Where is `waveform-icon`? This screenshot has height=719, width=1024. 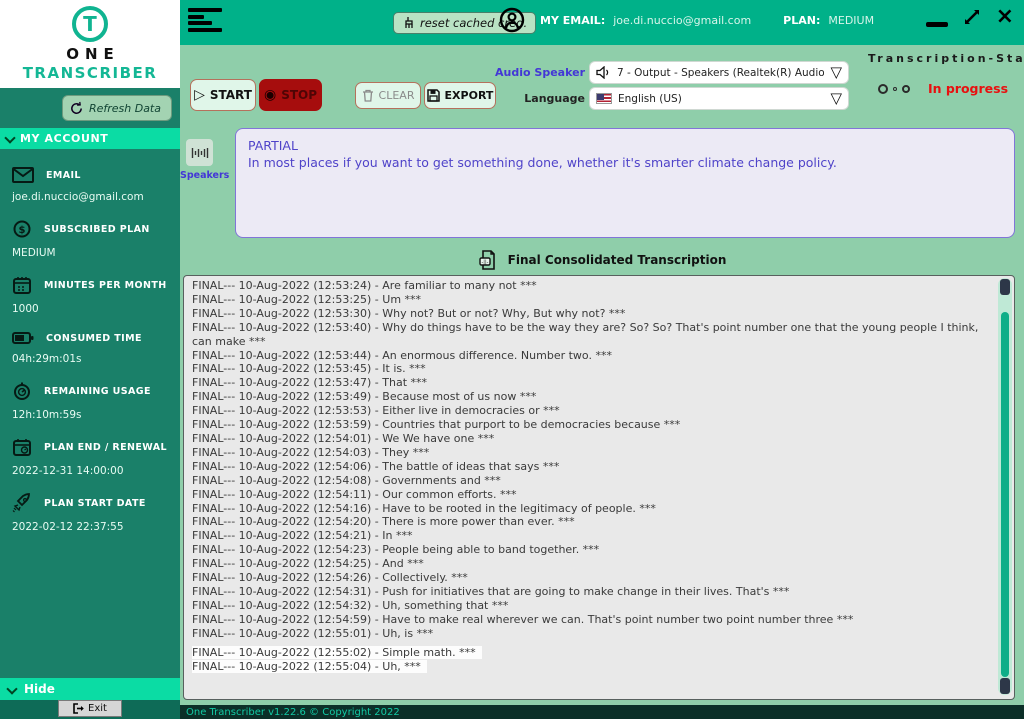 waveform-icon is located at coordinates (200, 153).